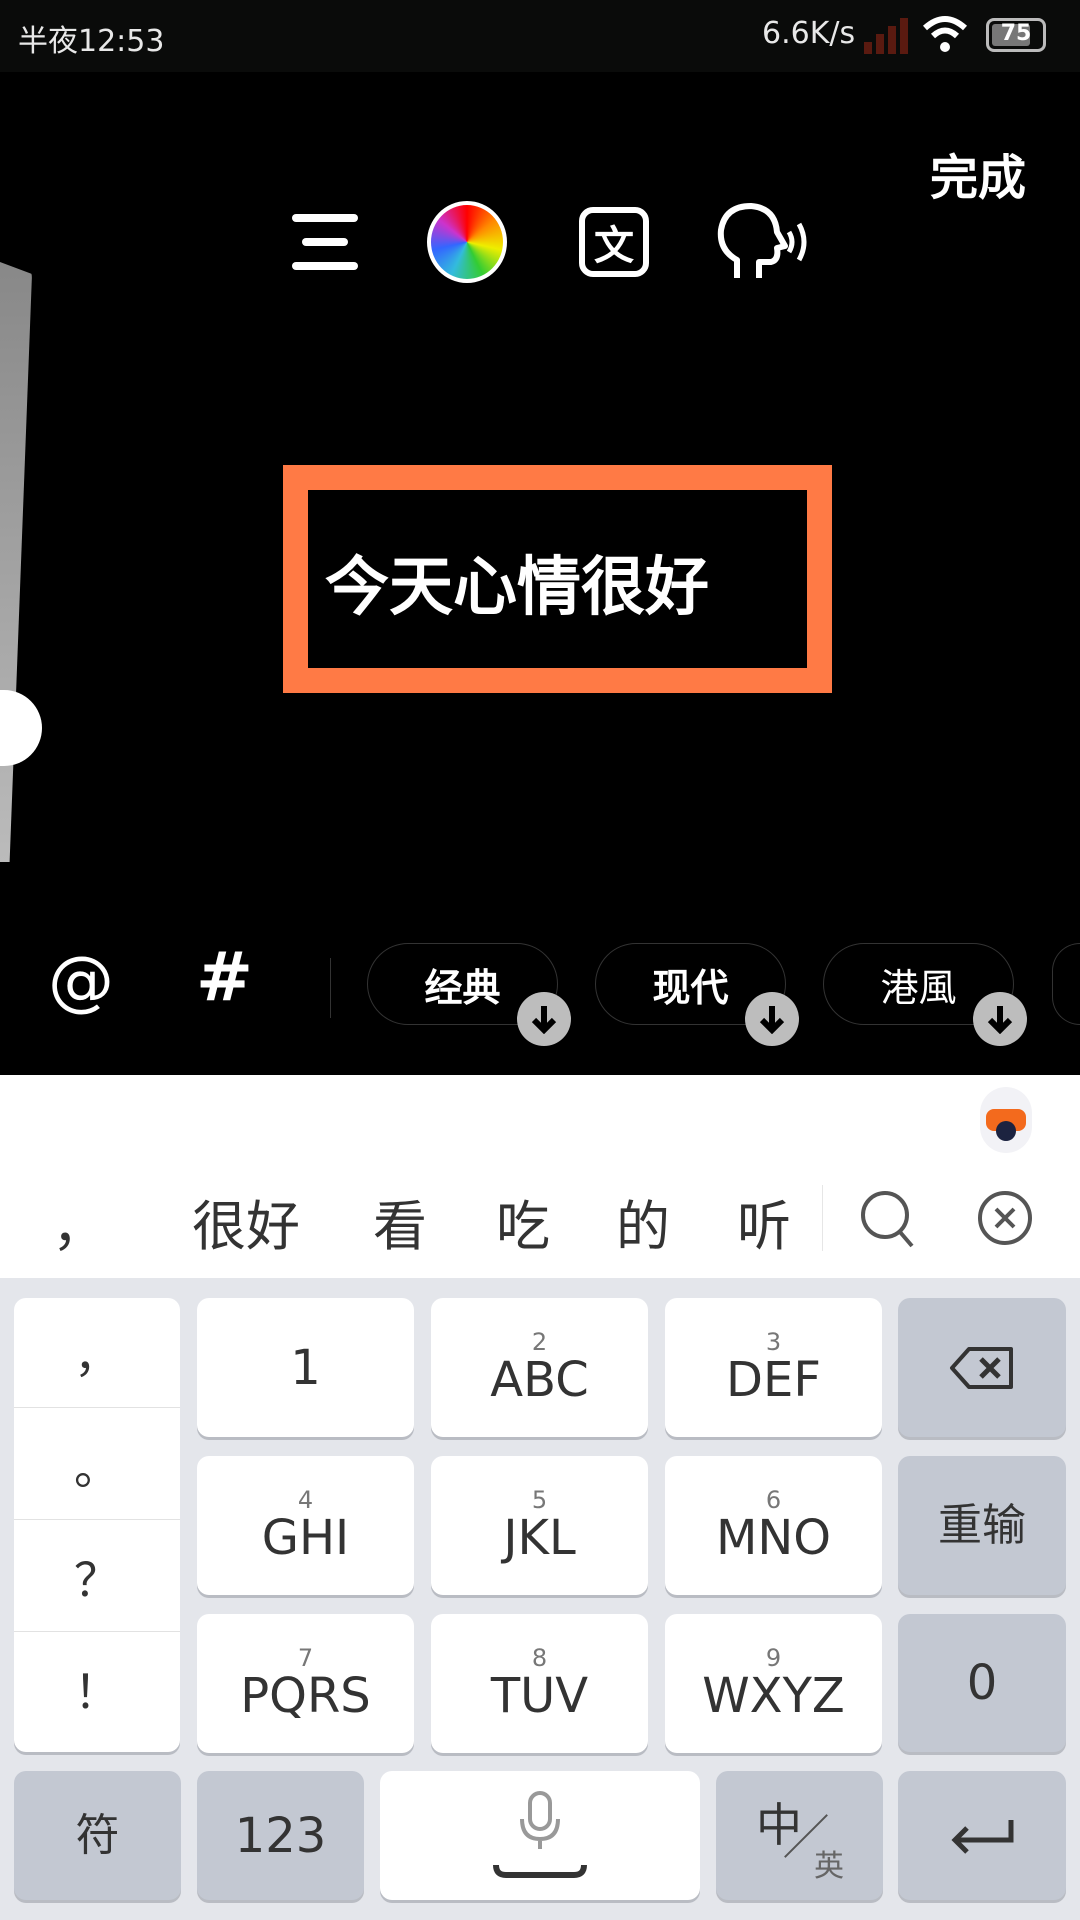  Describe the element at coordinates (539, 1379) in the screenshot. I see `key-letters: ABC` at that location.